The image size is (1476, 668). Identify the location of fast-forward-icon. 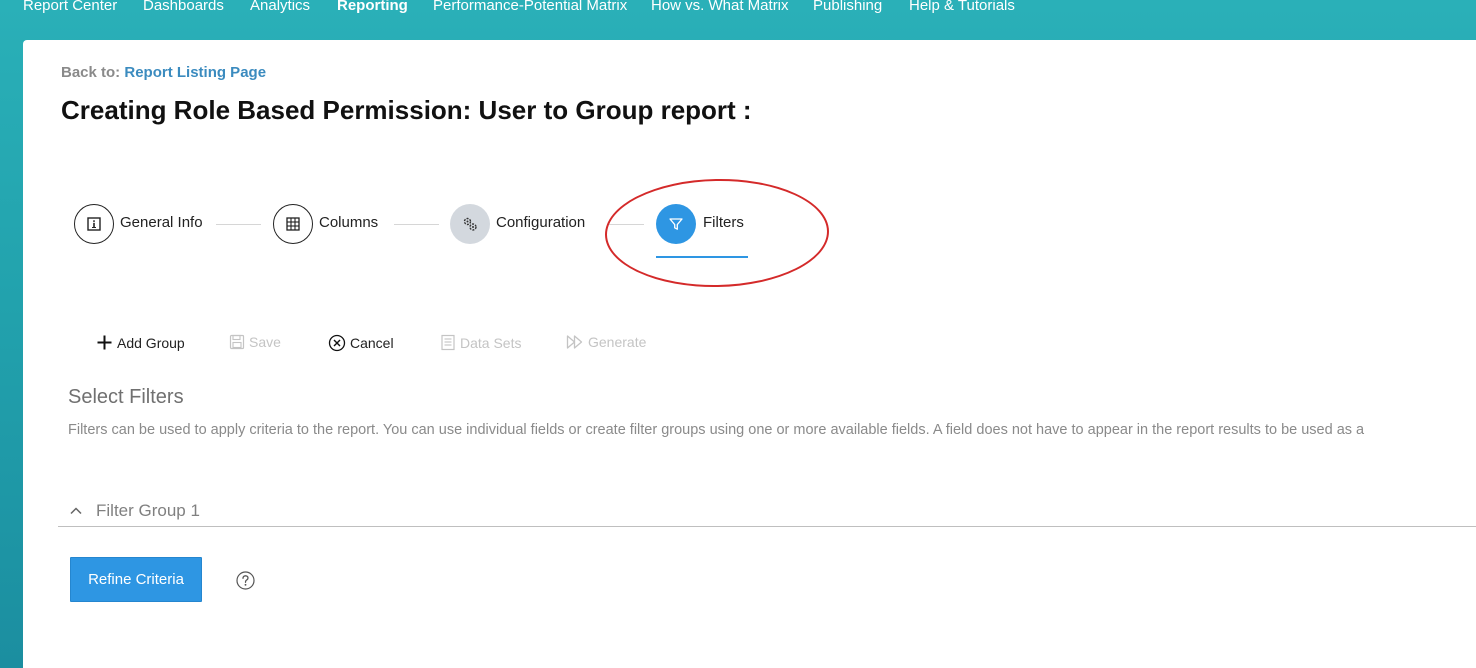
(574, 342).